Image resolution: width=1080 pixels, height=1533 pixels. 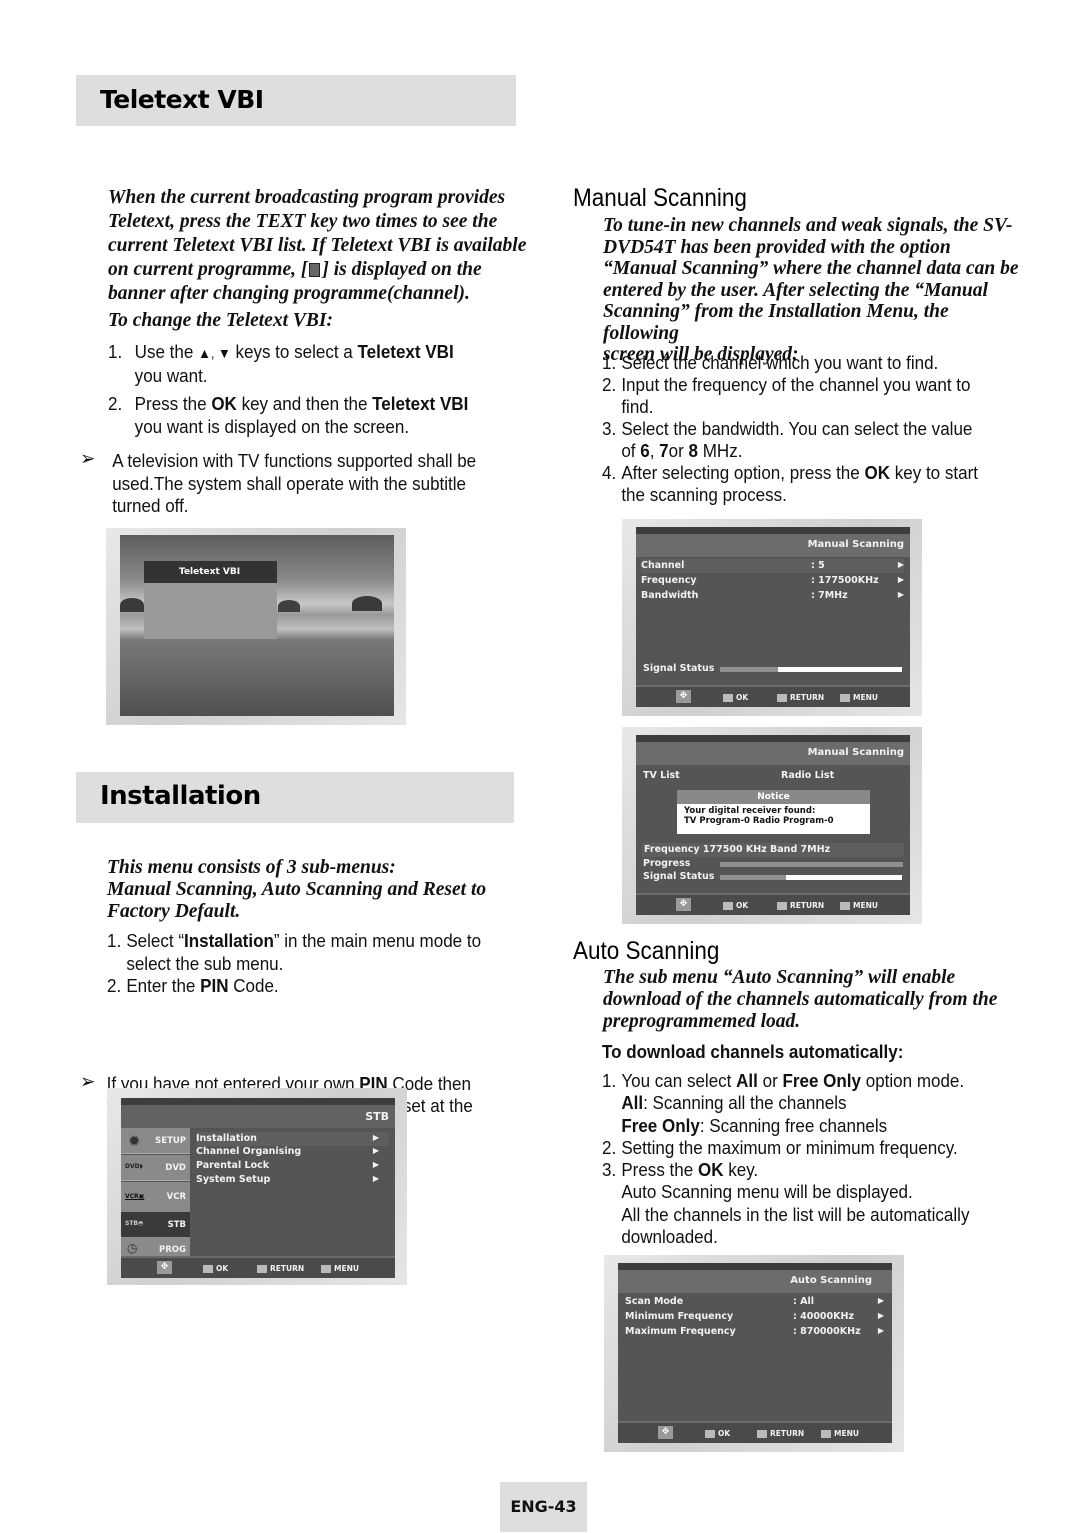 I want to click on note-arrow-icon: ➢, so click(x=88, y=459).